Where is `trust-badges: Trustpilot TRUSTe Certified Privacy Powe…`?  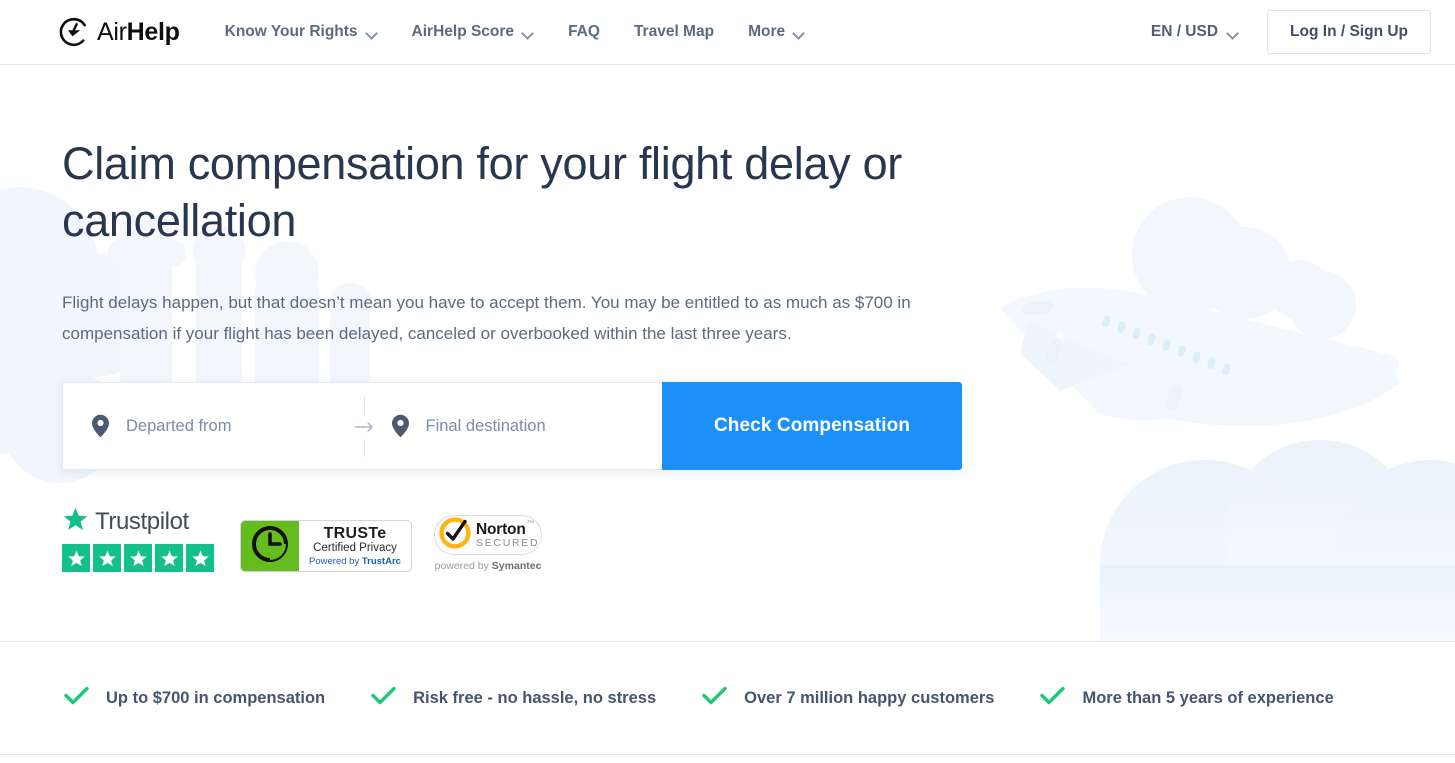
trust-badges: Trustpilot TRUSTe Certified Privacy Powe… is located at coordinates (542, 539).